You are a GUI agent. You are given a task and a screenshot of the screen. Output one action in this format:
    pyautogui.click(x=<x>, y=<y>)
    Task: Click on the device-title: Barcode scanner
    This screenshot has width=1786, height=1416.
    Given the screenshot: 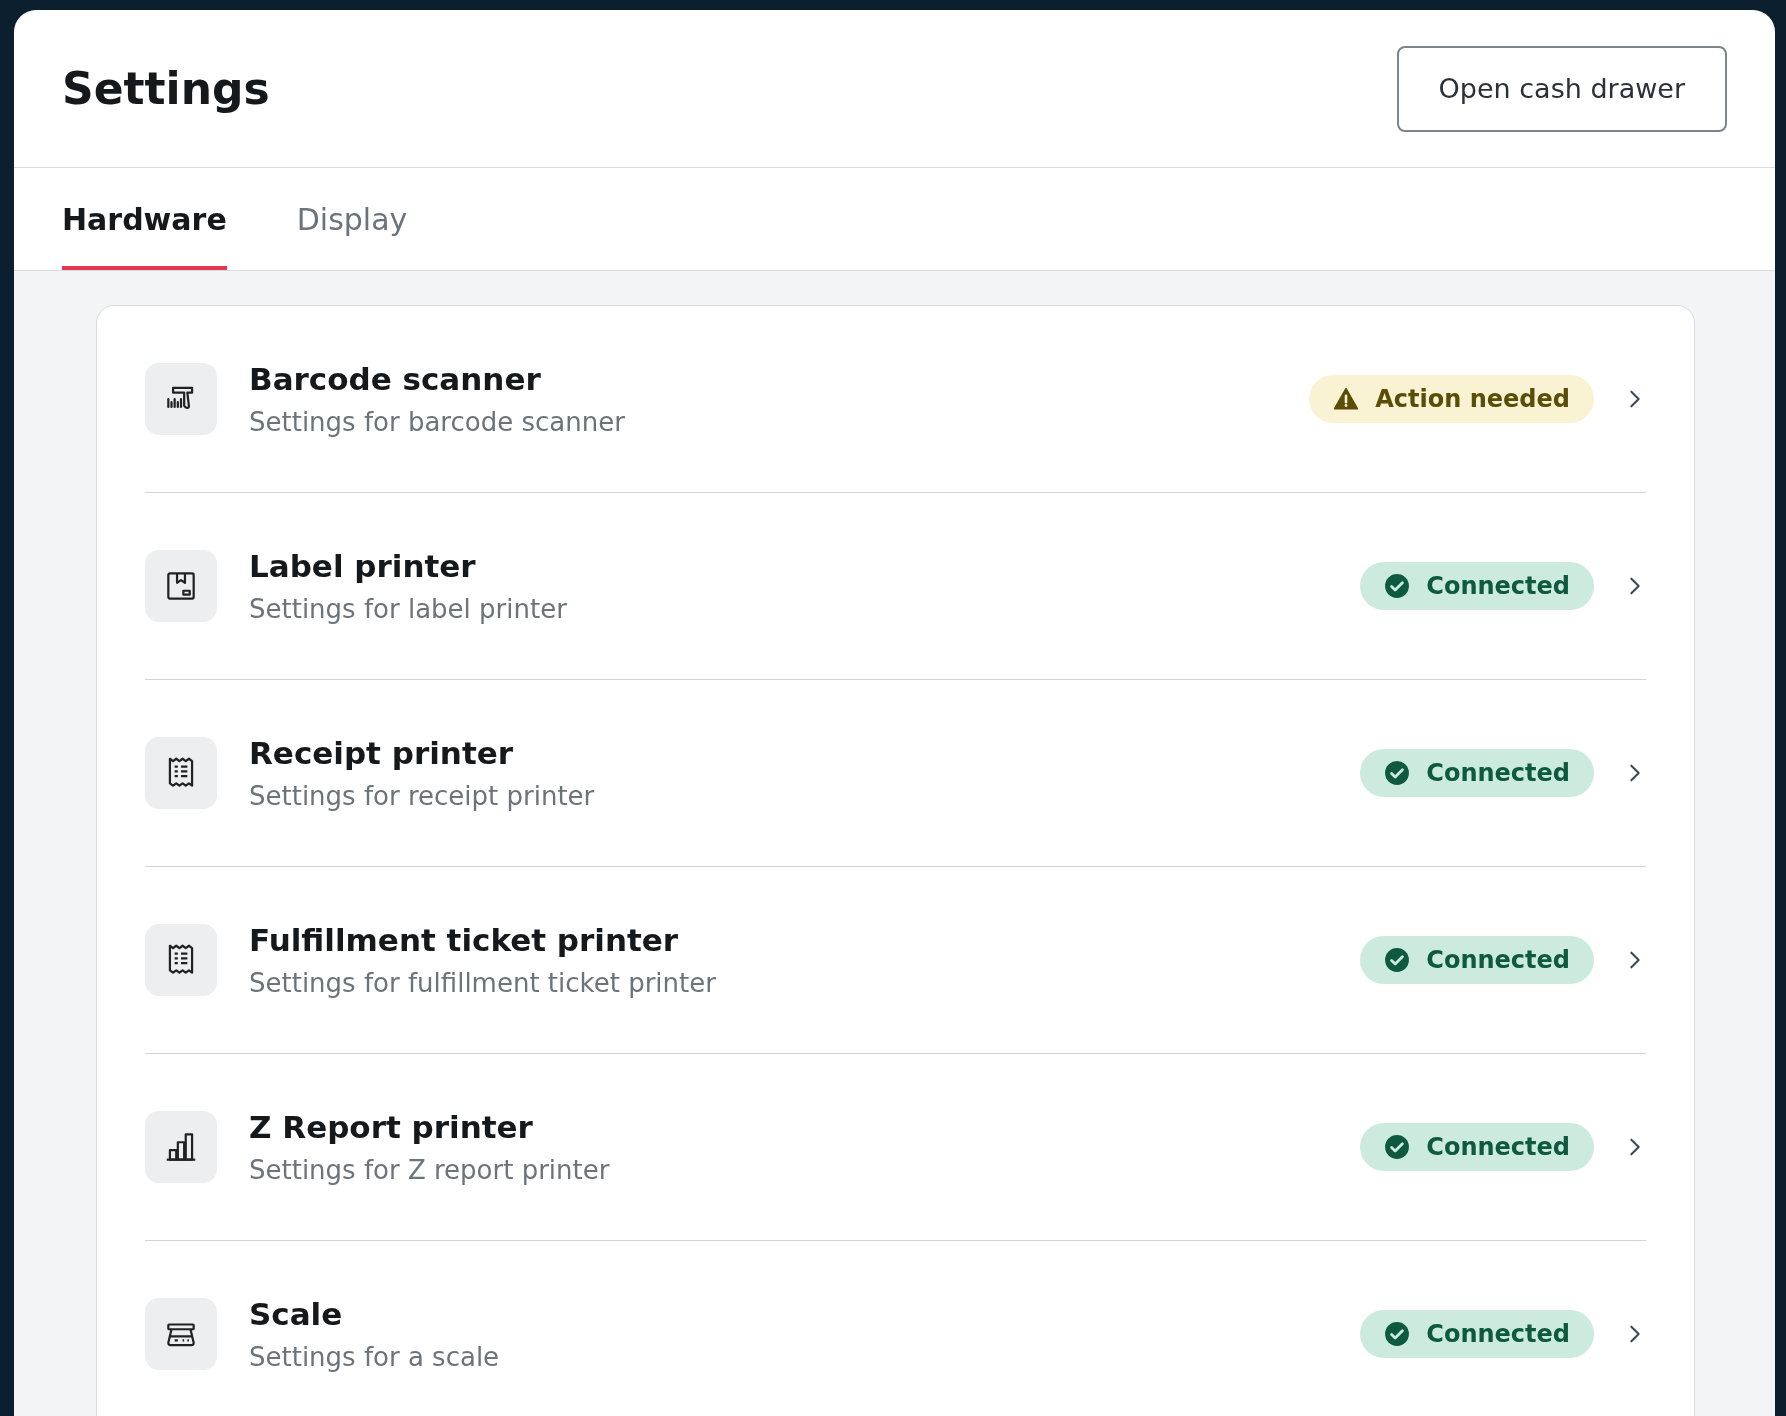 What is the action you would take?
    pyautogui.click(x=395, y=379)
    